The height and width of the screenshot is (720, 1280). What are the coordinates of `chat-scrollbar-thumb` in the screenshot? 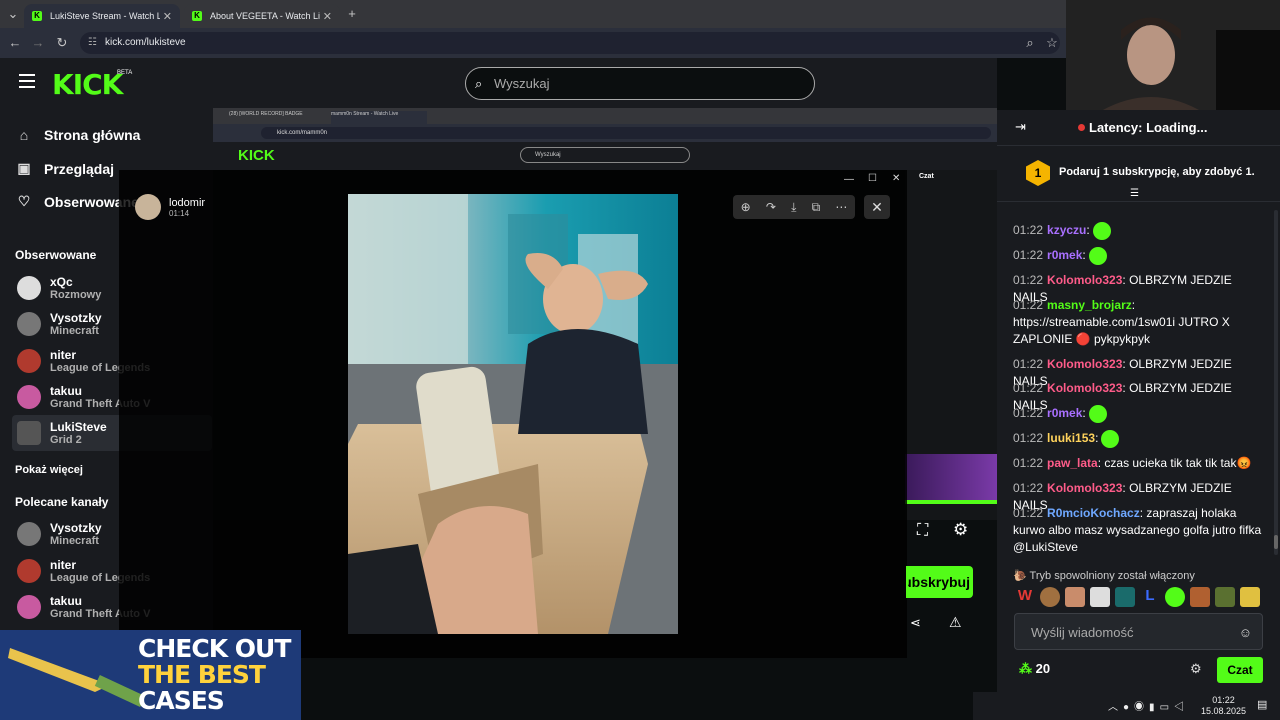 It's located at (1276, 542).